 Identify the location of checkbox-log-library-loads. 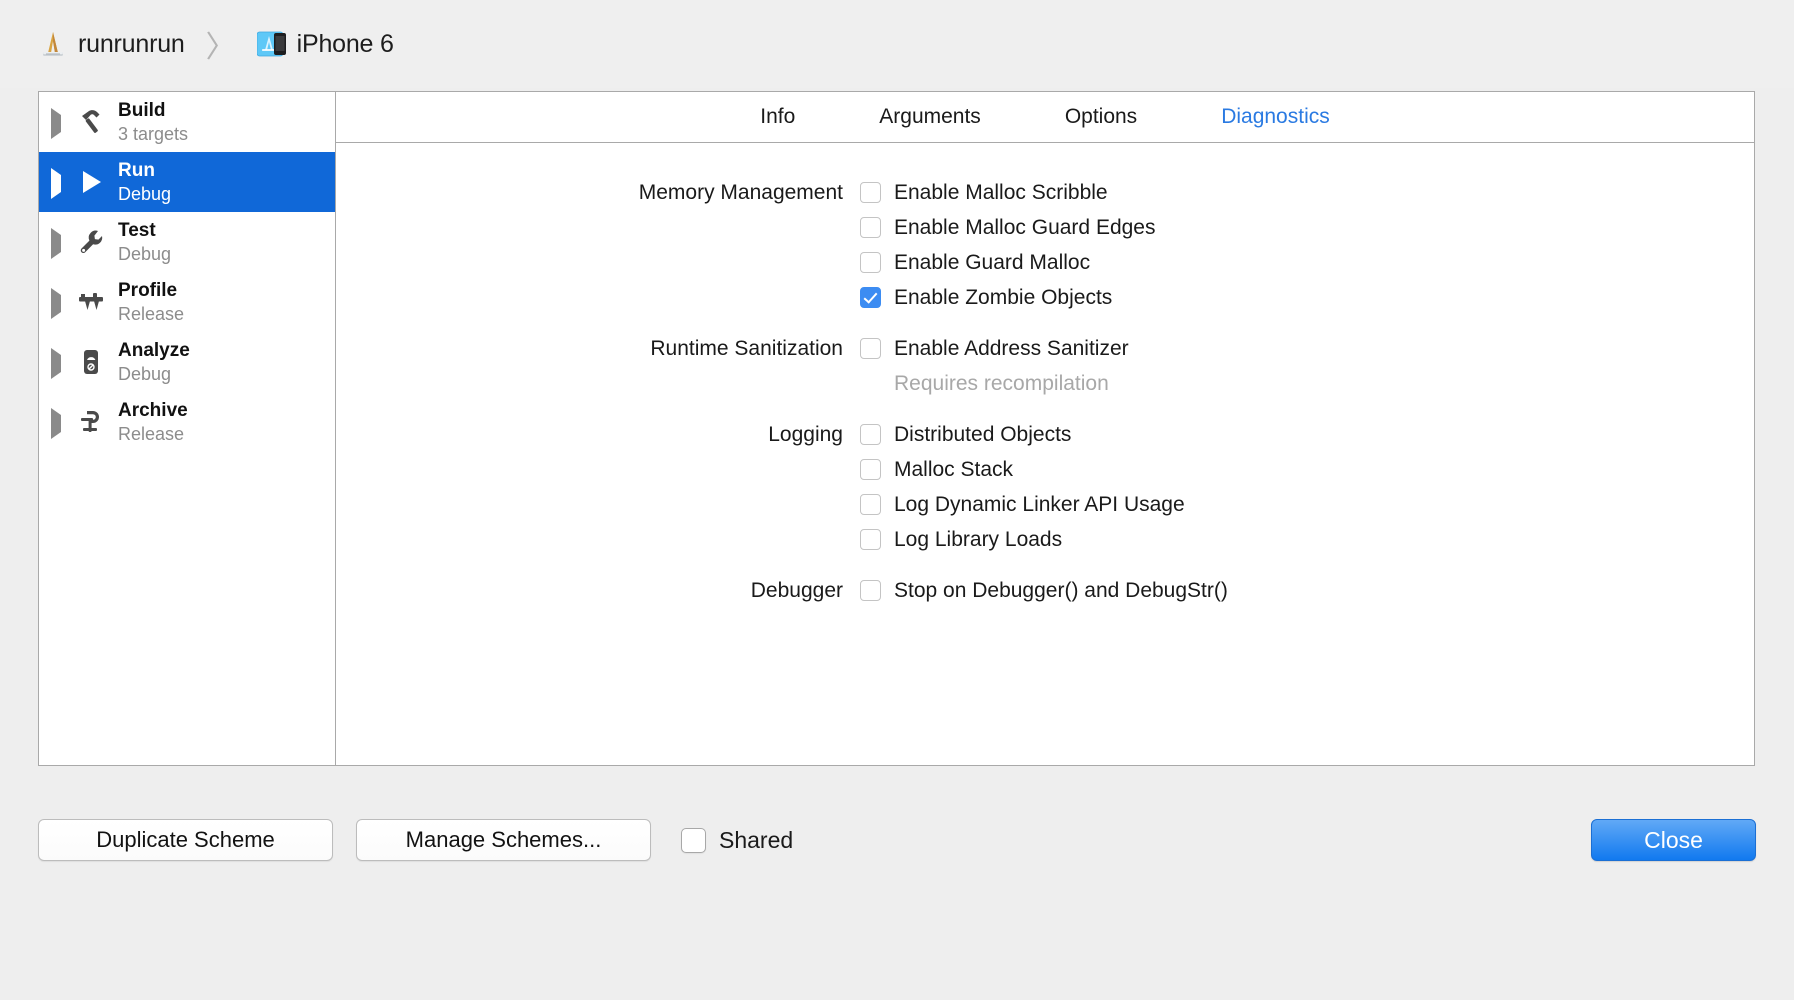
(870, 539).